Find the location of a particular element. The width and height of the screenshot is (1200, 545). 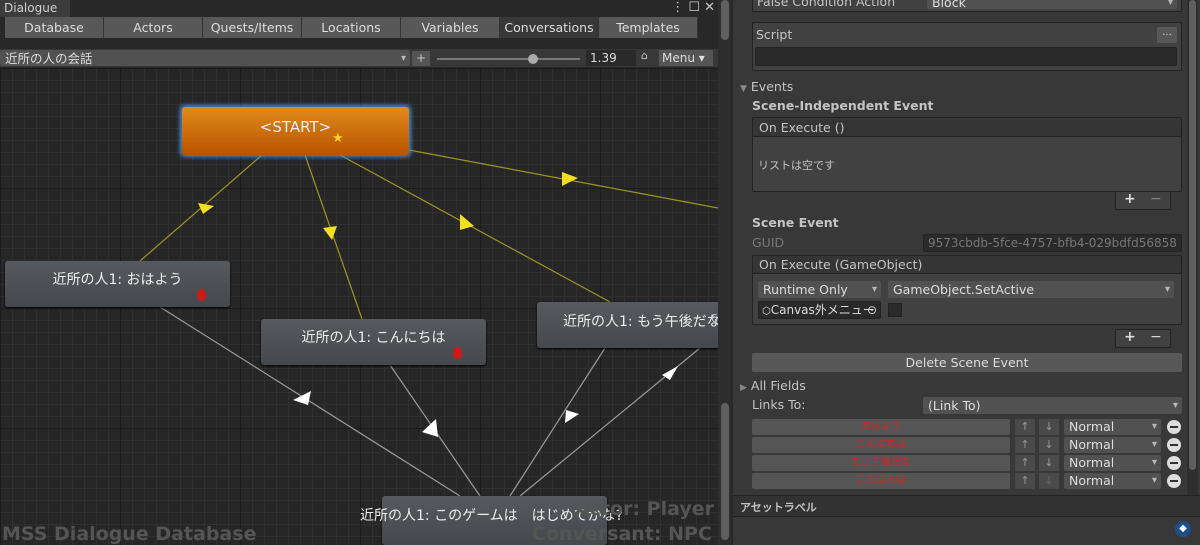

all-fields-label: All Fields is located at coordinates (778, 385).